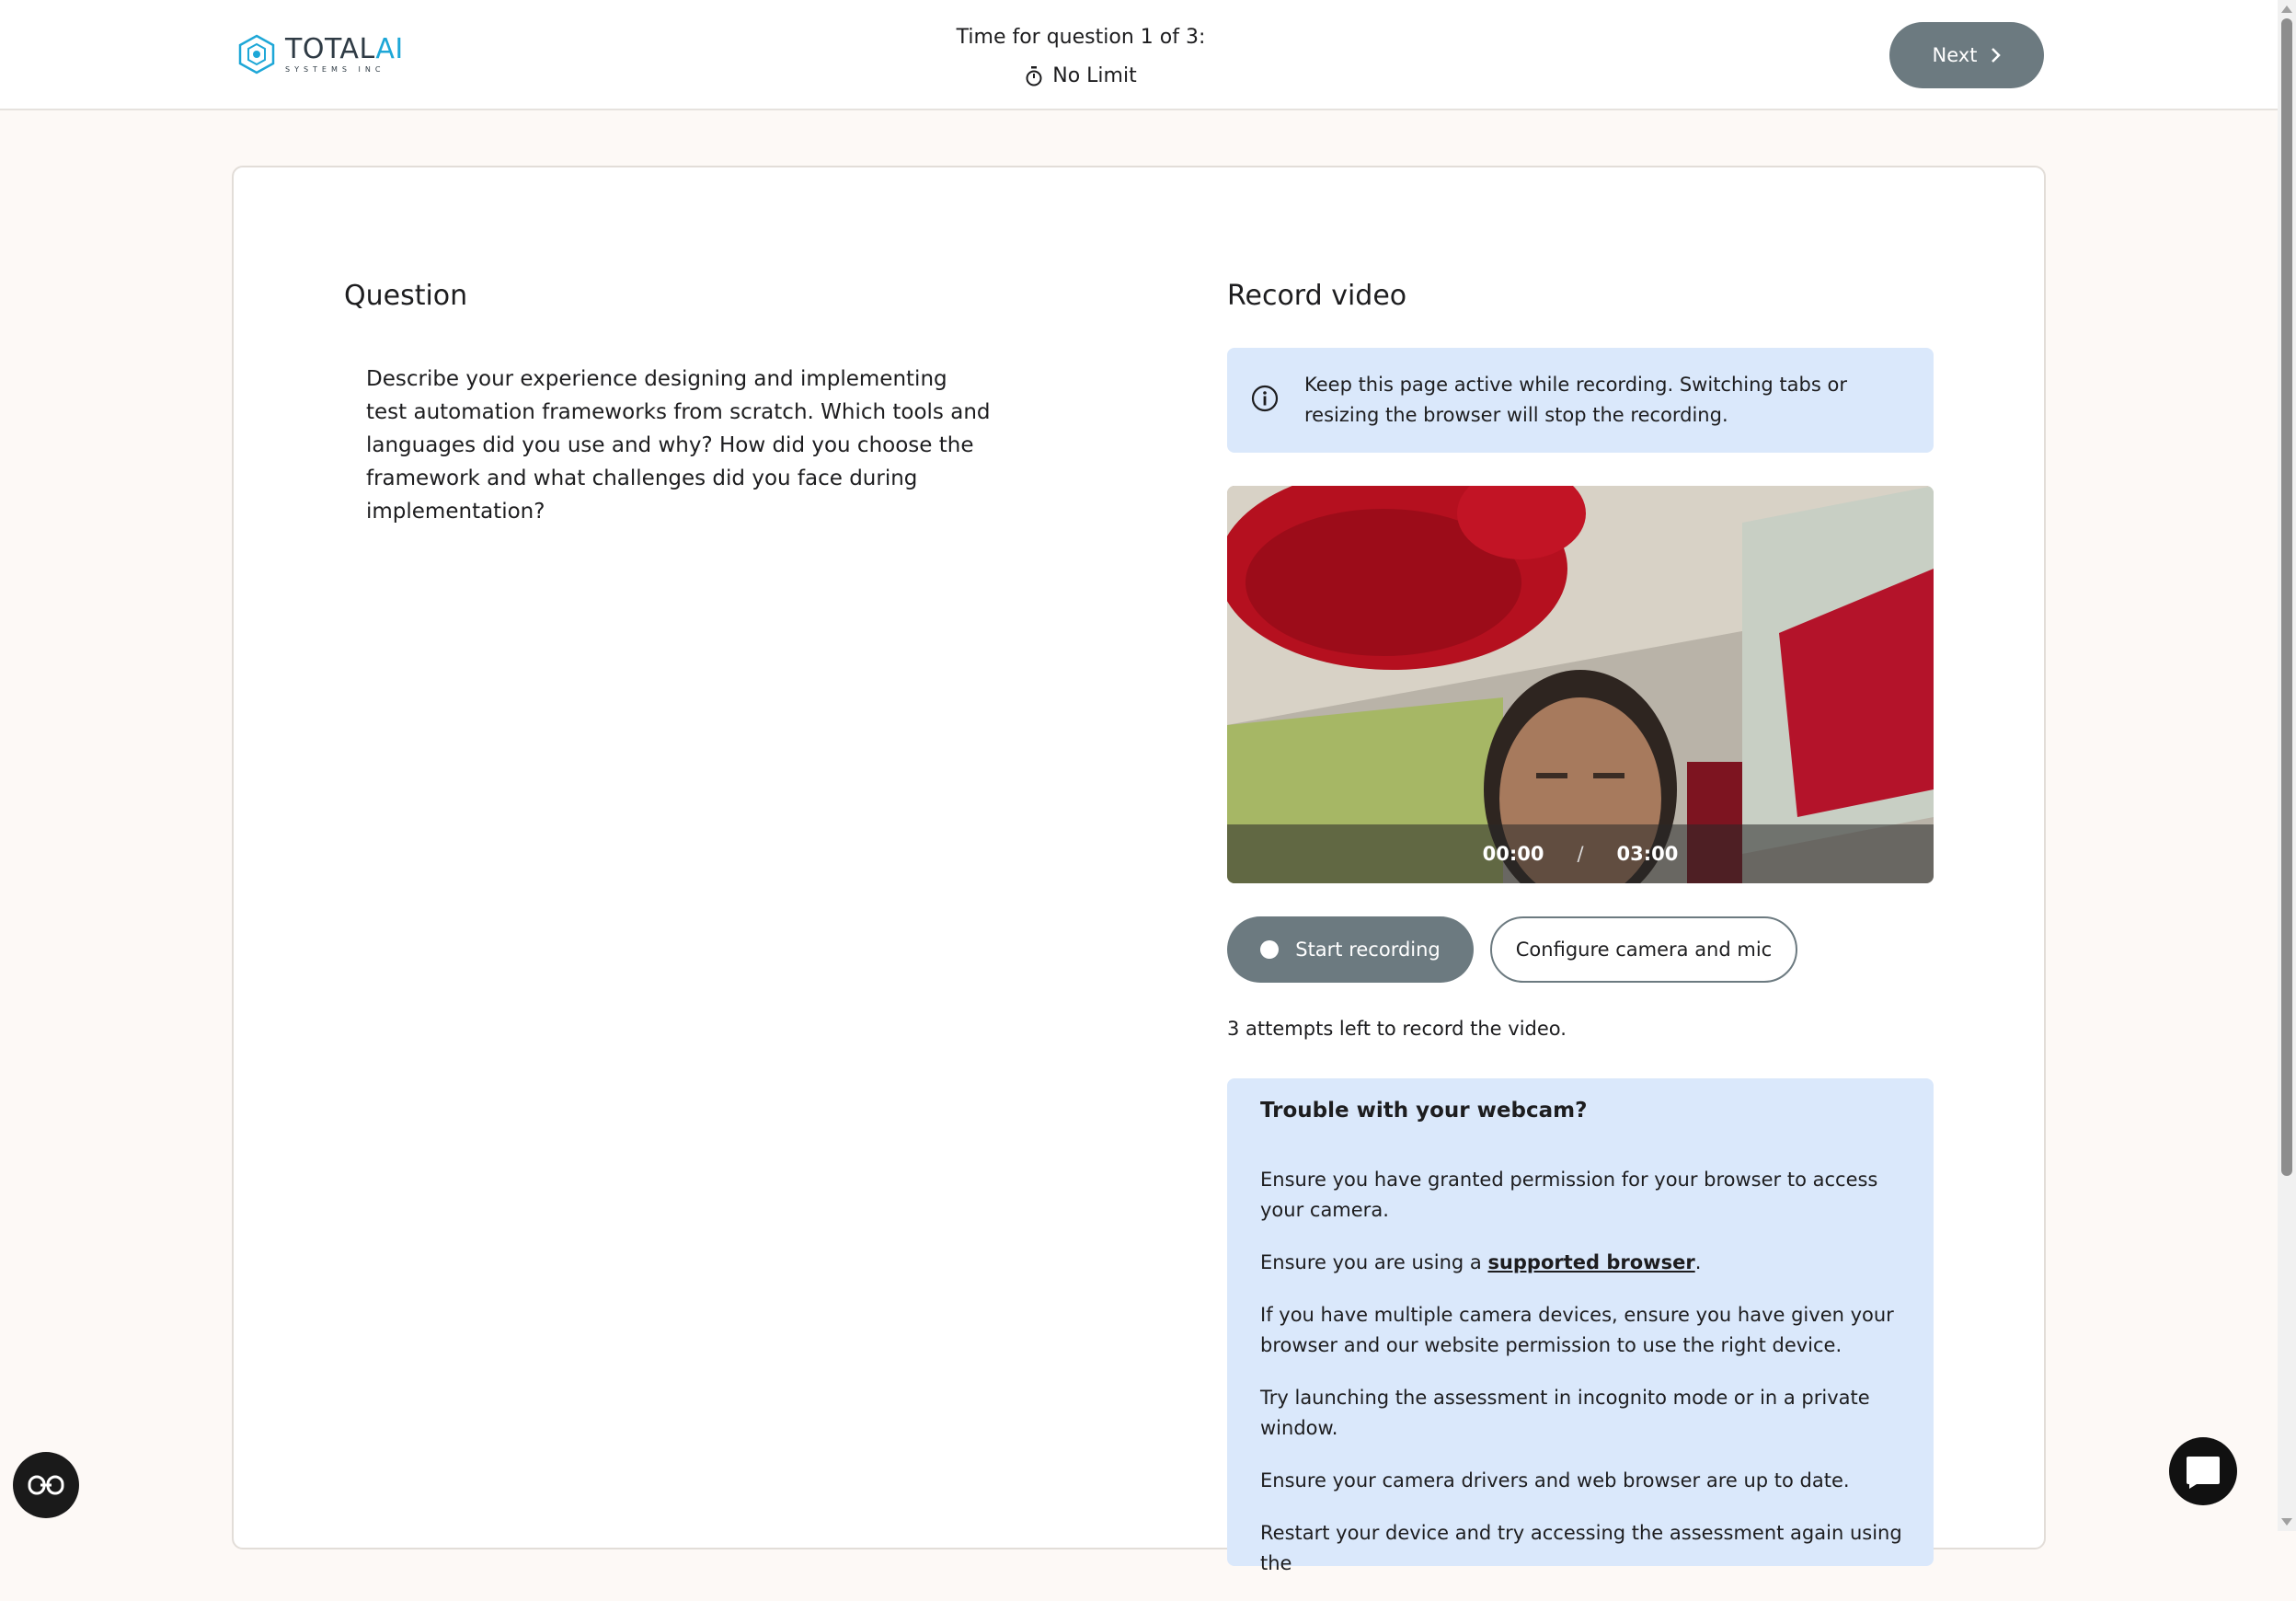 Image resolution: width=2296 pixels, height=1601 pixels. Describe the element at coordinates (1955, 55) in the screenshot. I see `next-button-label: Next` at that location.